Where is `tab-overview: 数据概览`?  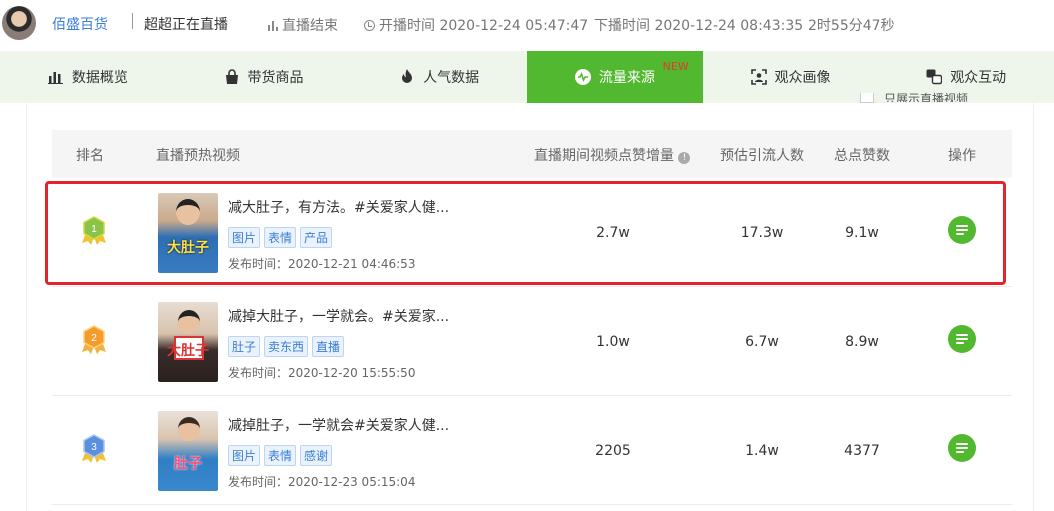 tab-overview: 数据概览 is located at coordinates (88, 77).